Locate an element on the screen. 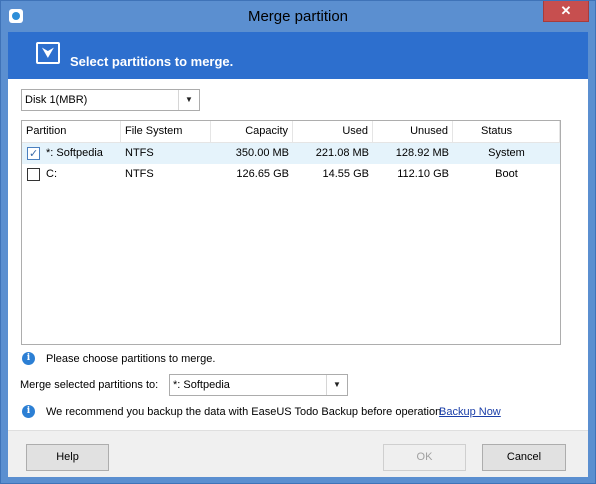  col-capacity: Capacity is located at coordinates (252, 132).